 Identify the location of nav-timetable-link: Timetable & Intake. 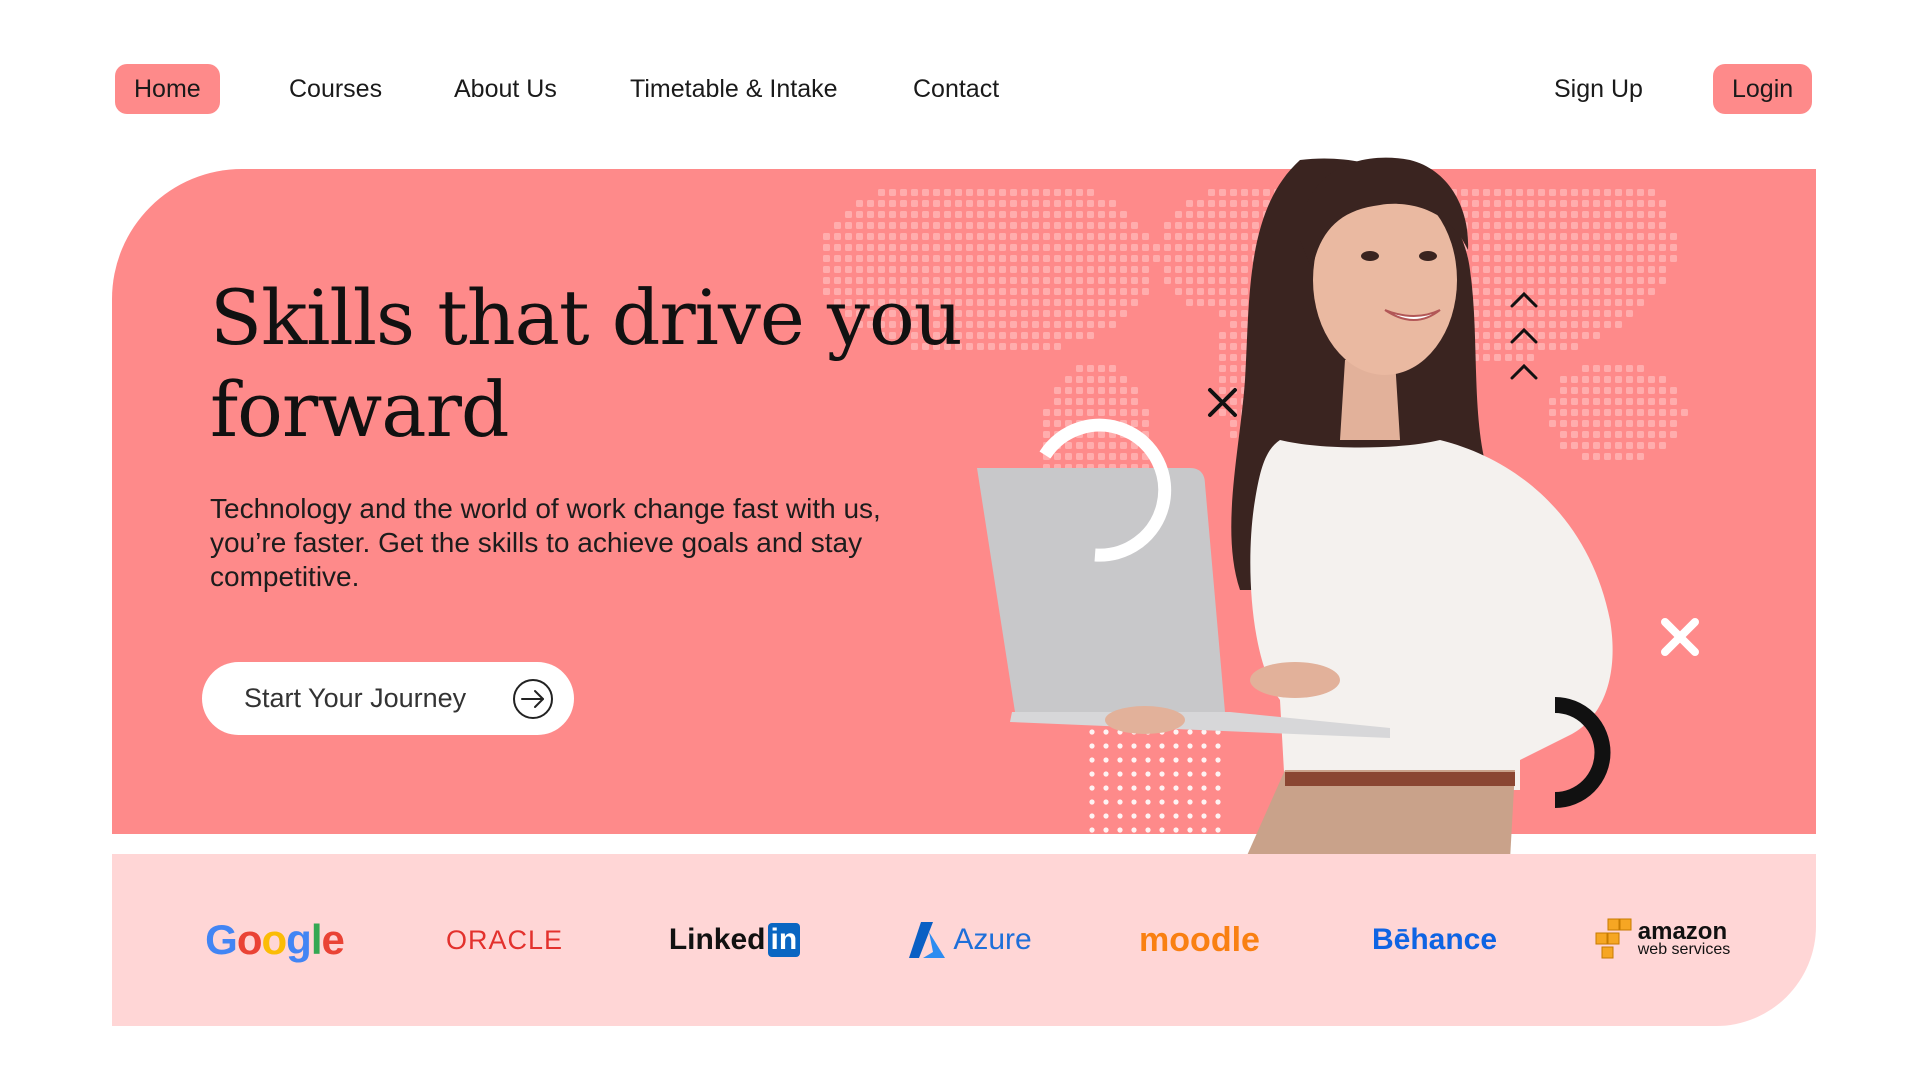
(734, 89).